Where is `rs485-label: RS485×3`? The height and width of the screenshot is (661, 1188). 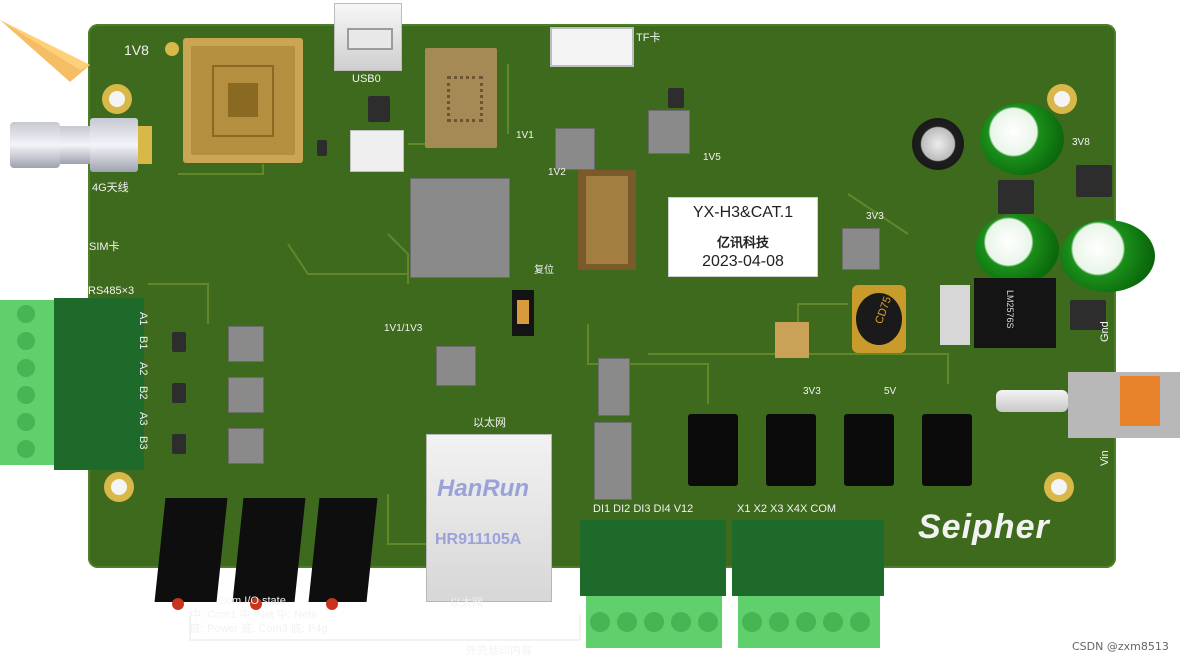
rs485-label: RS485×3 is located at coordinates (111, 291).